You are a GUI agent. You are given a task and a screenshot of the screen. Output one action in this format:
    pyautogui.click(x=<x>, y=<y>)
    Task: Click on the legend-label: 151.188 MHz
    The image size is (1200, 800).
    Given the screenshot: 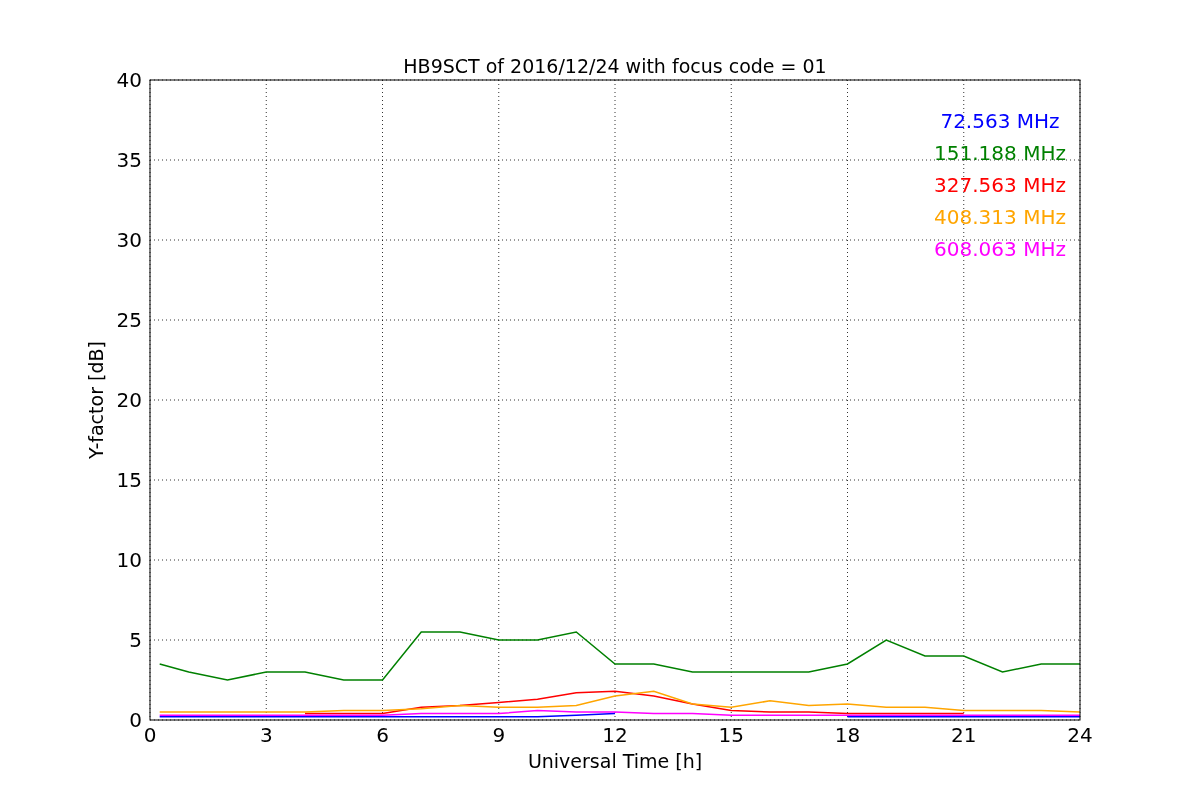 What is the action you would take?
    pyautogui.click(x=1000, y=153)
    